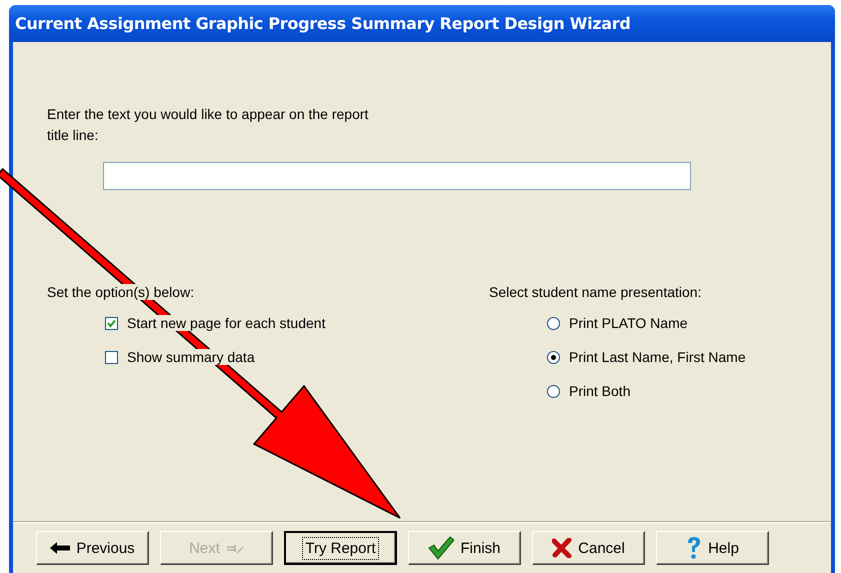 This screenshot has height=573, width=841. What do you see at coordinates (464, 548) in the screenshot?
I see `finish-button: Finish` at bounding box center [464, 548].